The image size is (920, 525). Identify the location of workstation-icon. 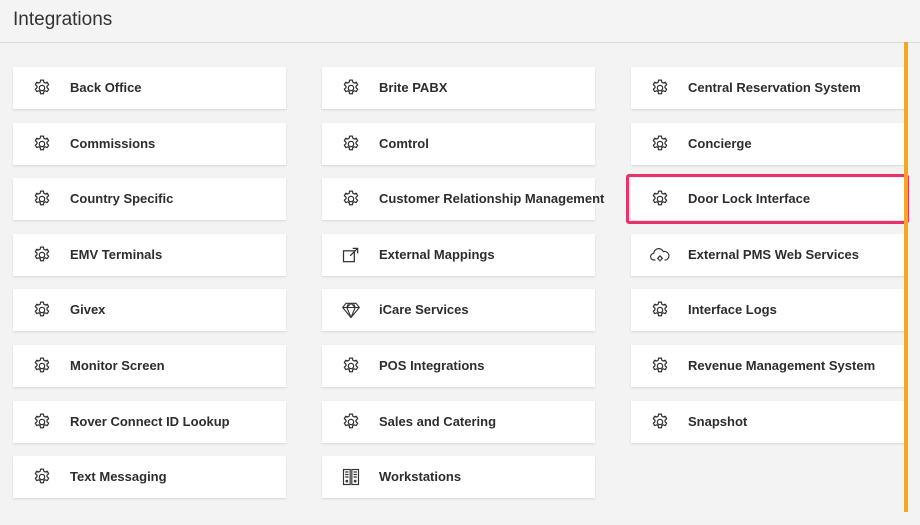
(351, 477).